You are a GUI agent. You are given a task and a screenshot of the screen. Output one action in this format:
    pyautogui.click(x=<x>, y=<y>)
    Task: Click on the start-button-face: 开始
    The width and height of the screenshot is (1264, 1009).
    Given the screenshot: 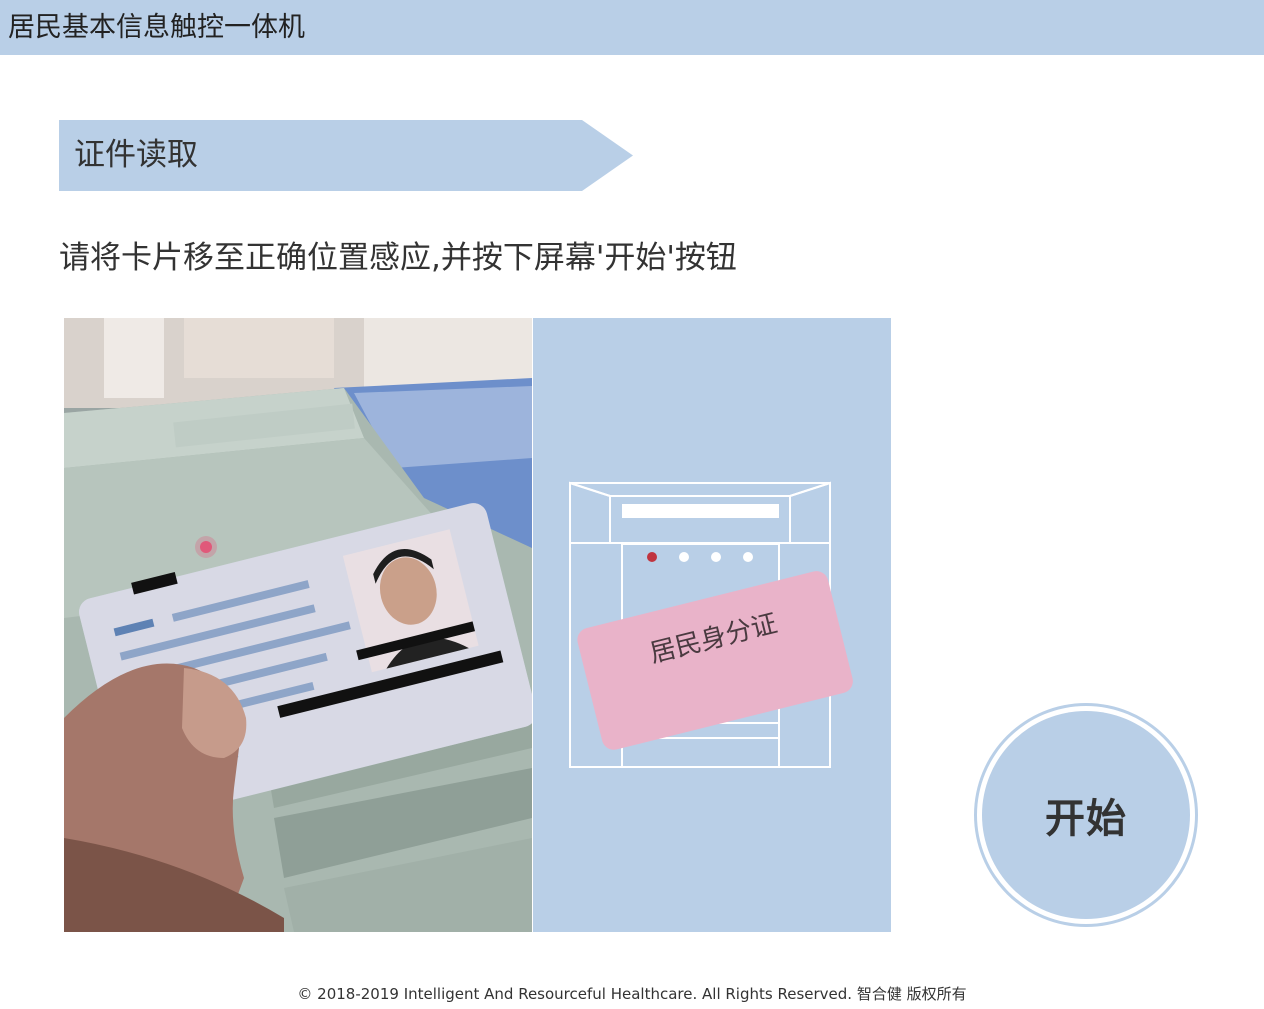 What is the action you would take?
    pyautogui.click(x=1086, y=815)
    